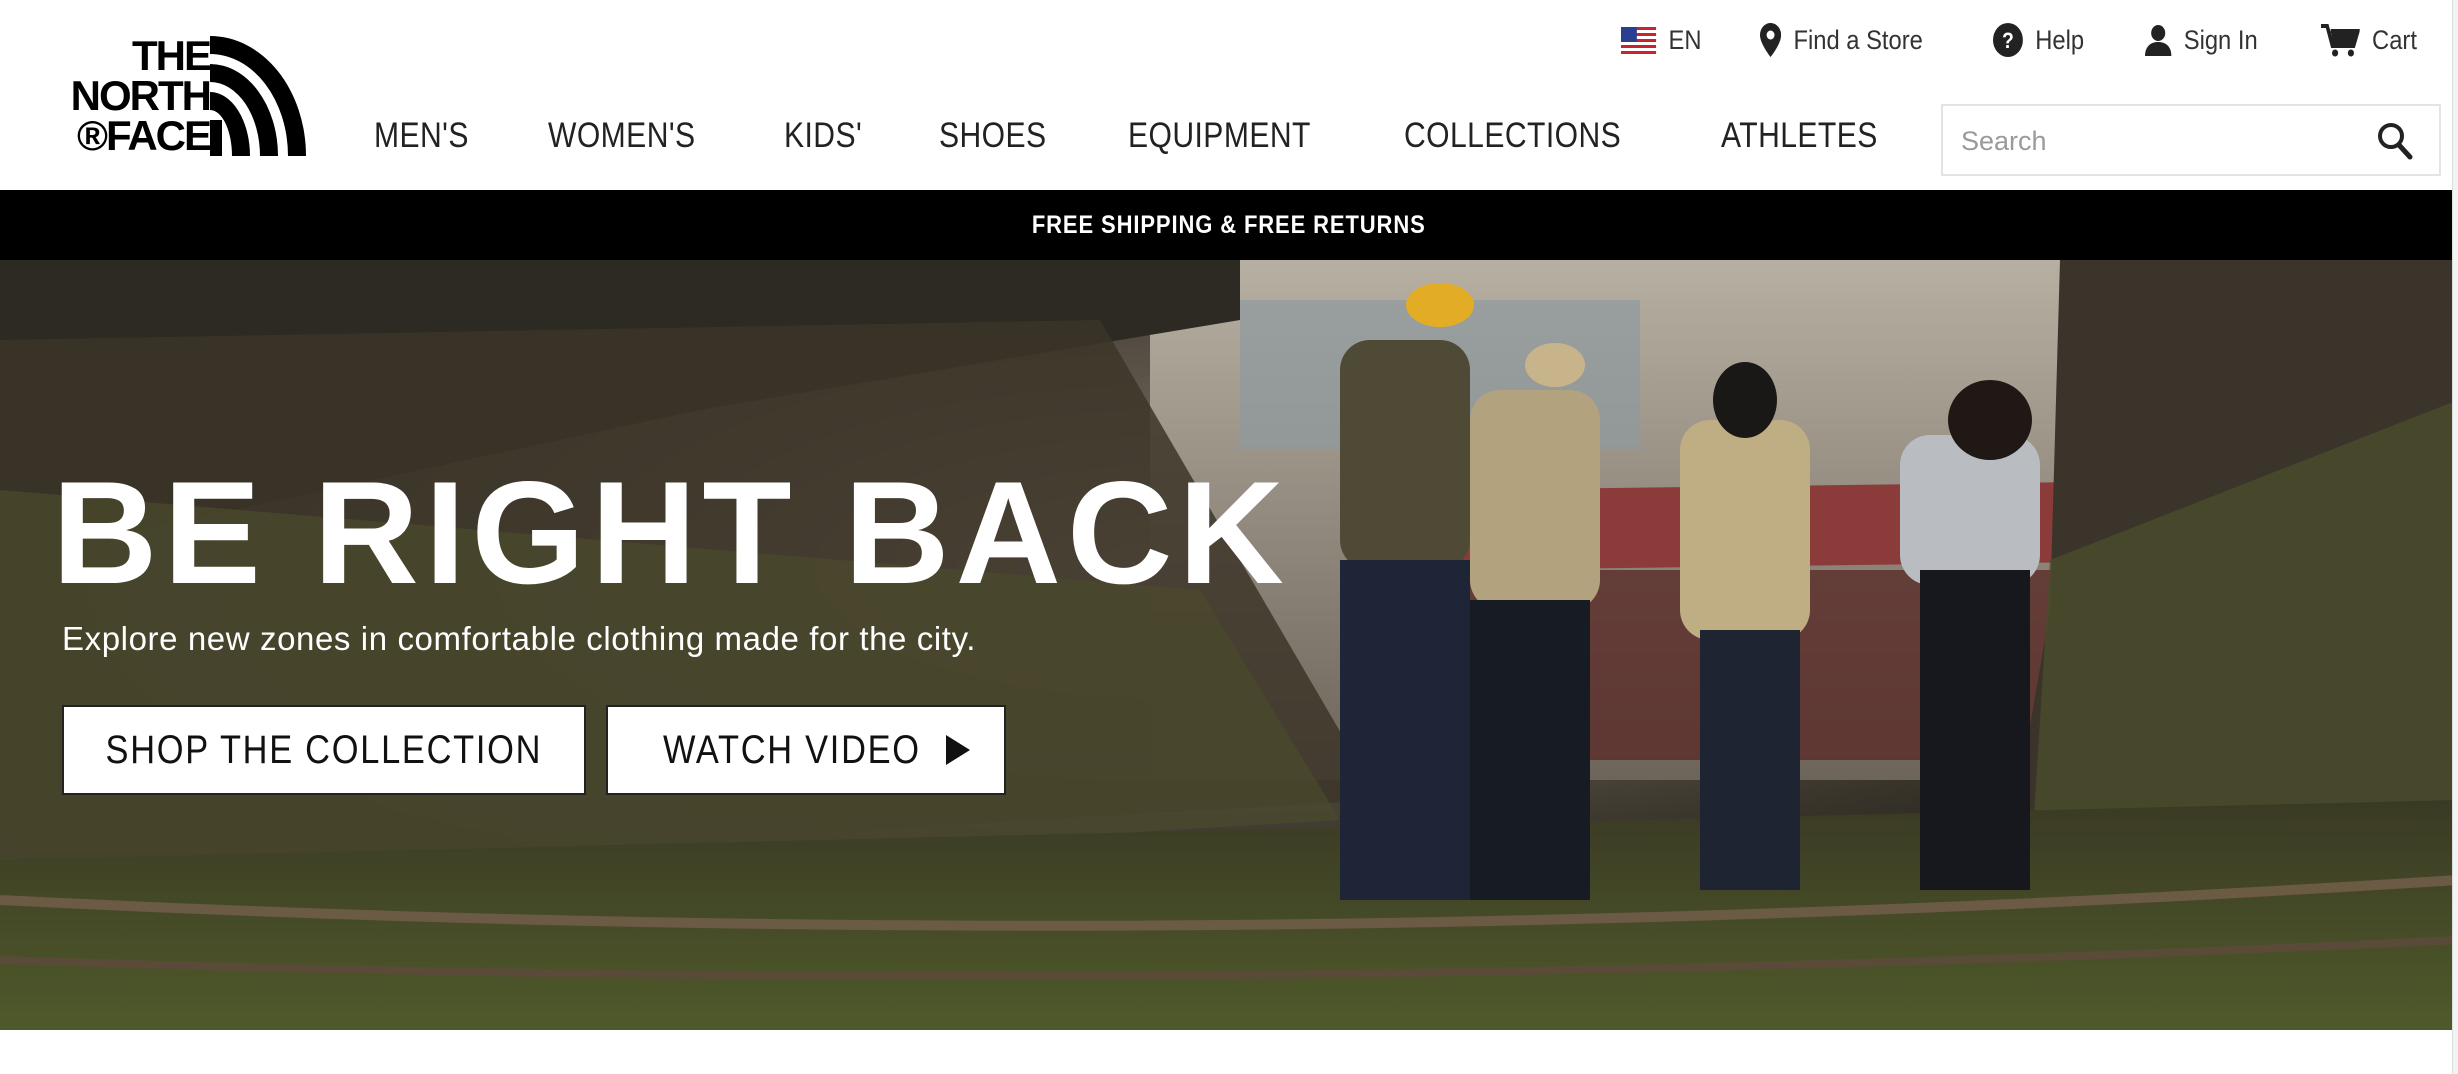 The width and height of the screenshot is (2458, 1074). I want to click on user-icon, so click(2158, 40).